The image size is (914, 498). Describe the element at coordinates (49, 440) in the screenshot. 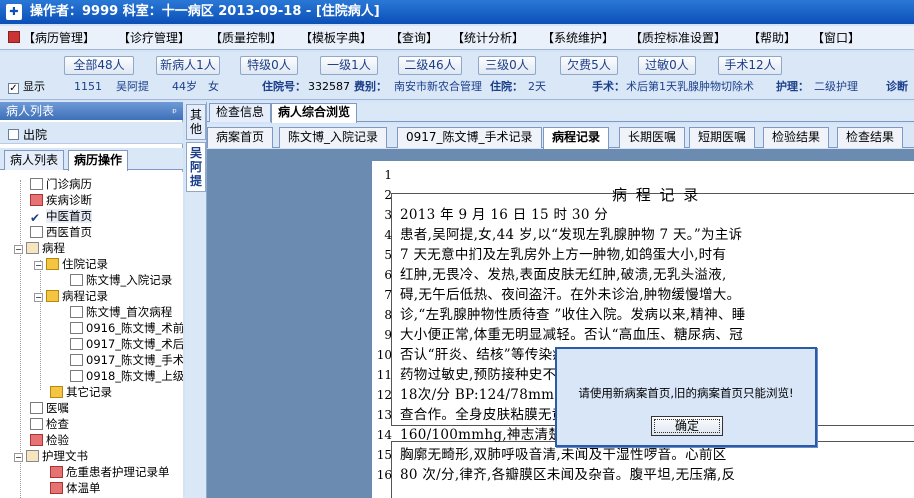

I see `tree-item: 检验` at that location.